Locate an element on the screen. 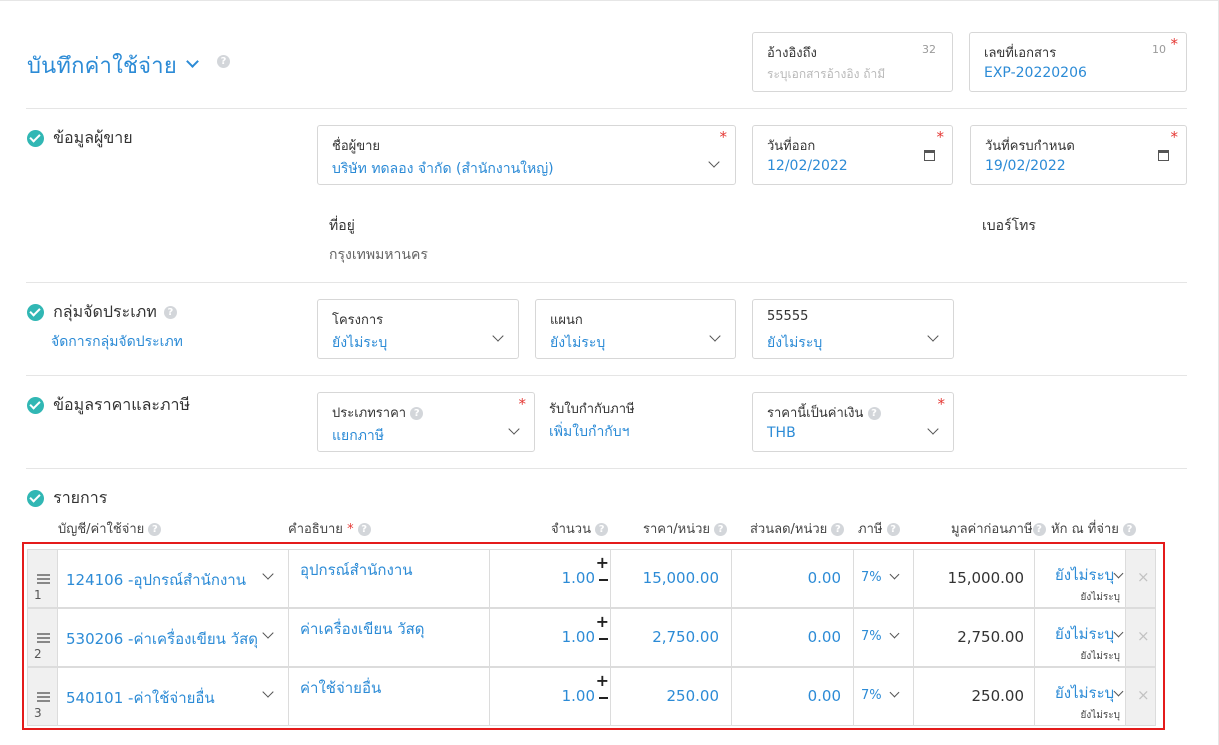 The width and height of the screenshot is (1219, 745). reference-field: อ้างอิงถึง 32 ระบุเอกสารอ้างอิง ถ้ามี is located at coordinates (852, 62).